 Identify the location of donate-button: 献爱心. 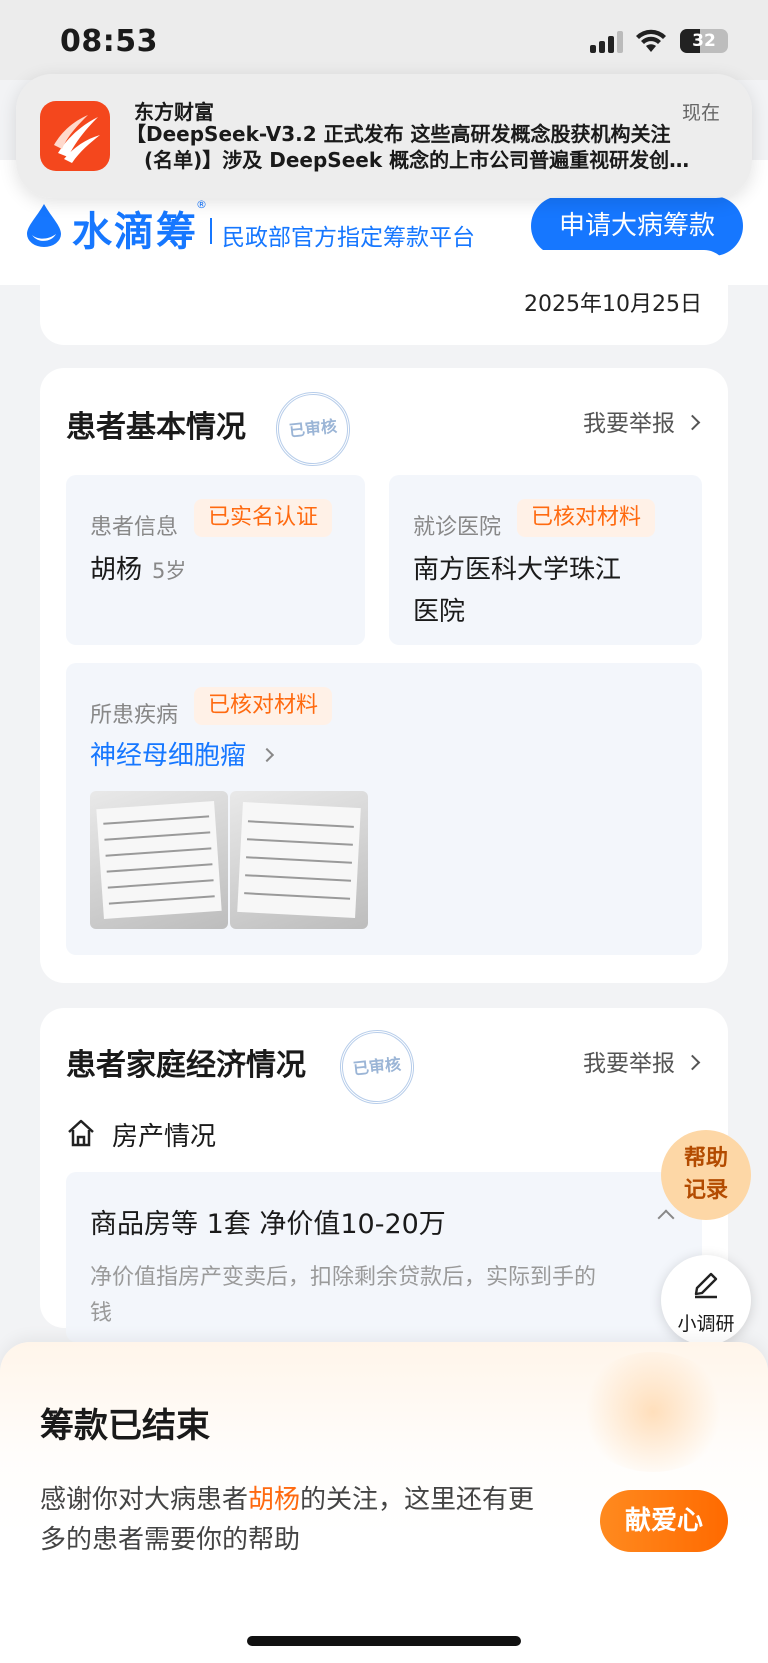
(664, 1521).